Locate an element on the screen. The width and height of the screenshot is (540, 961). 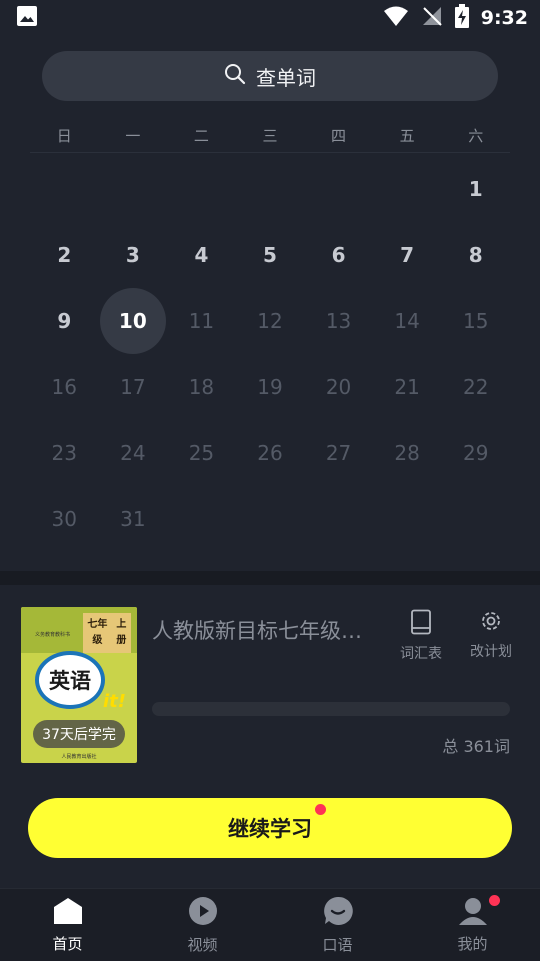
calendar-day: 22 is located at coordinates (475, 387).